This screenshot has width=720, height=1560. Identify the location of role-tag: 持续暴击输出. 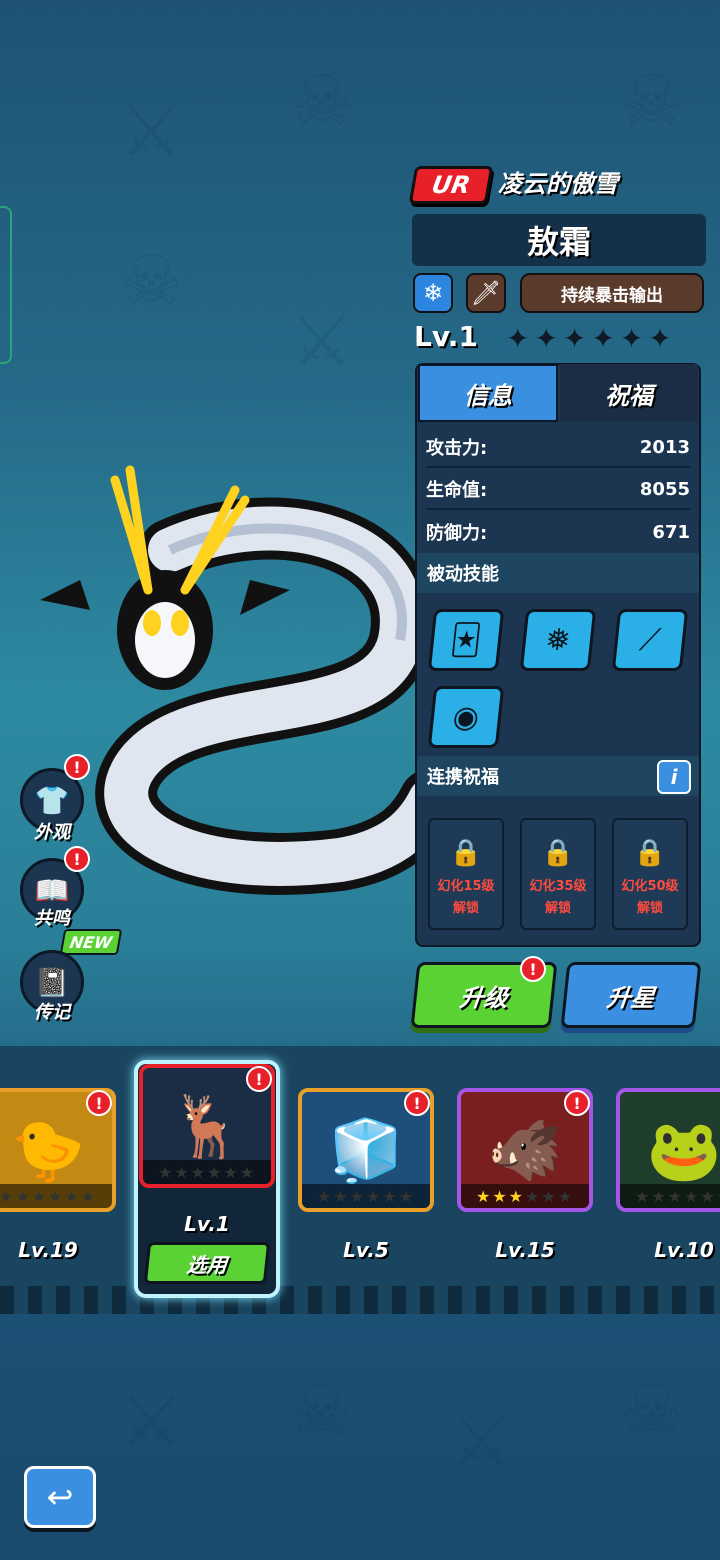
(612, 293).